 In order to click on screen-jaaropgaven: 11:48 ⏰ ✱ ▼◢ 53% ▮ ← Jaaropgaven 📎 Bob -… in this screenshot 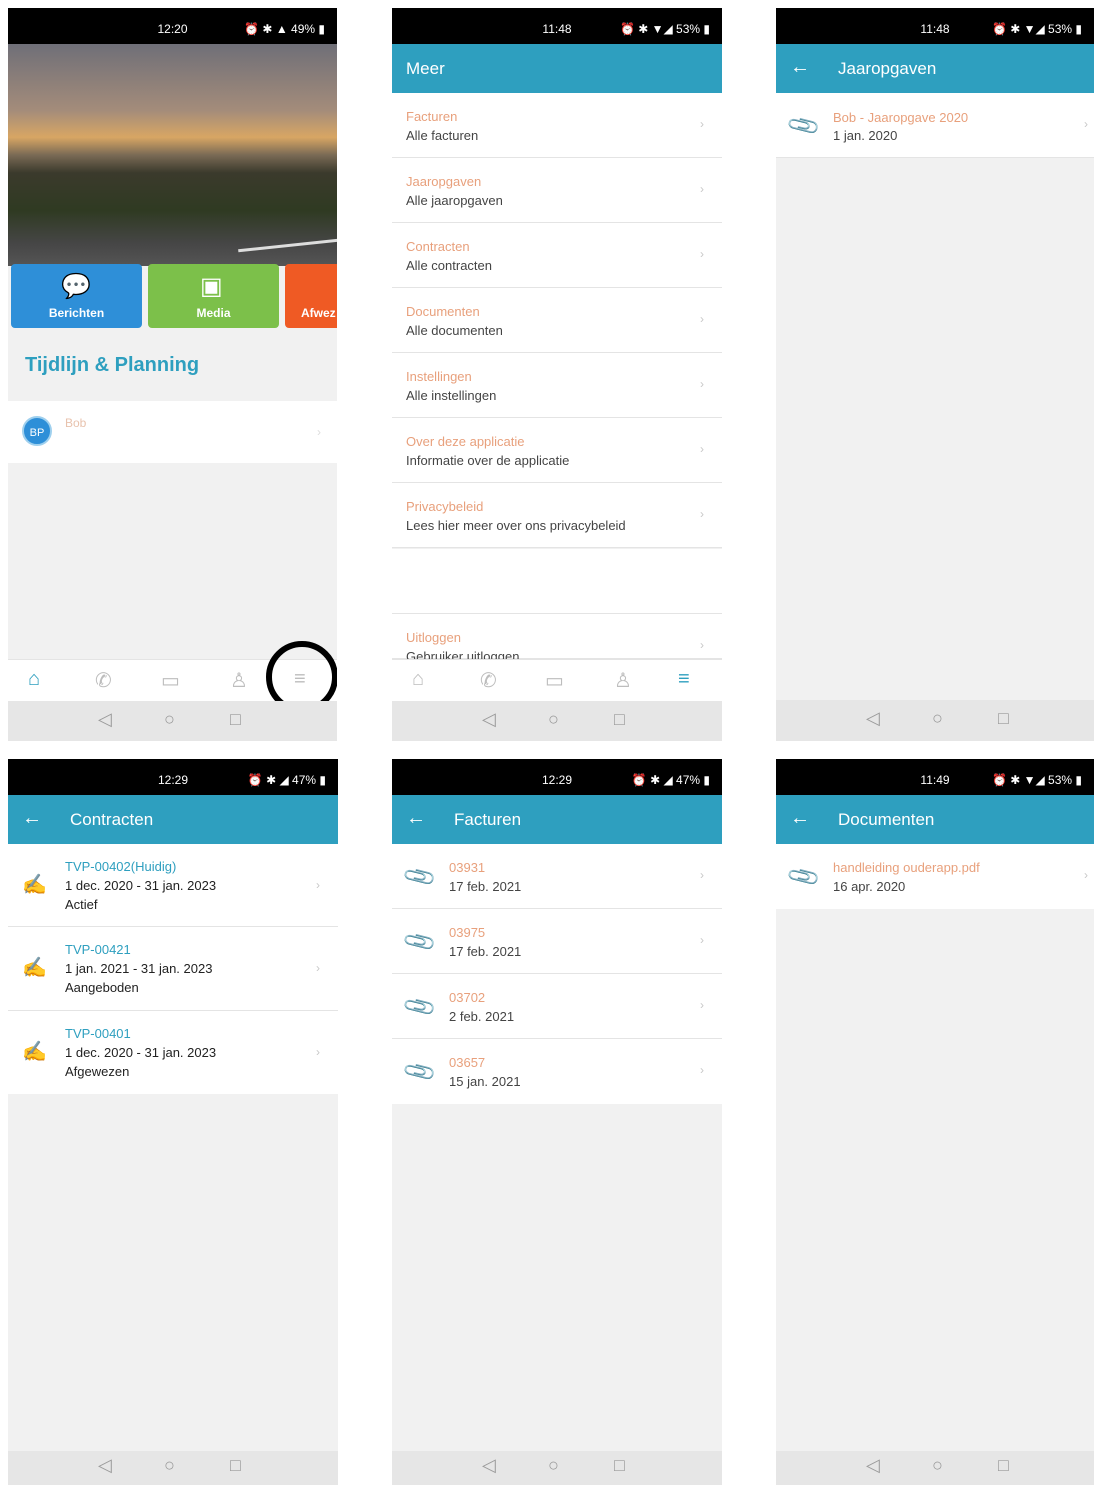, I will do `click(935, 374)`.